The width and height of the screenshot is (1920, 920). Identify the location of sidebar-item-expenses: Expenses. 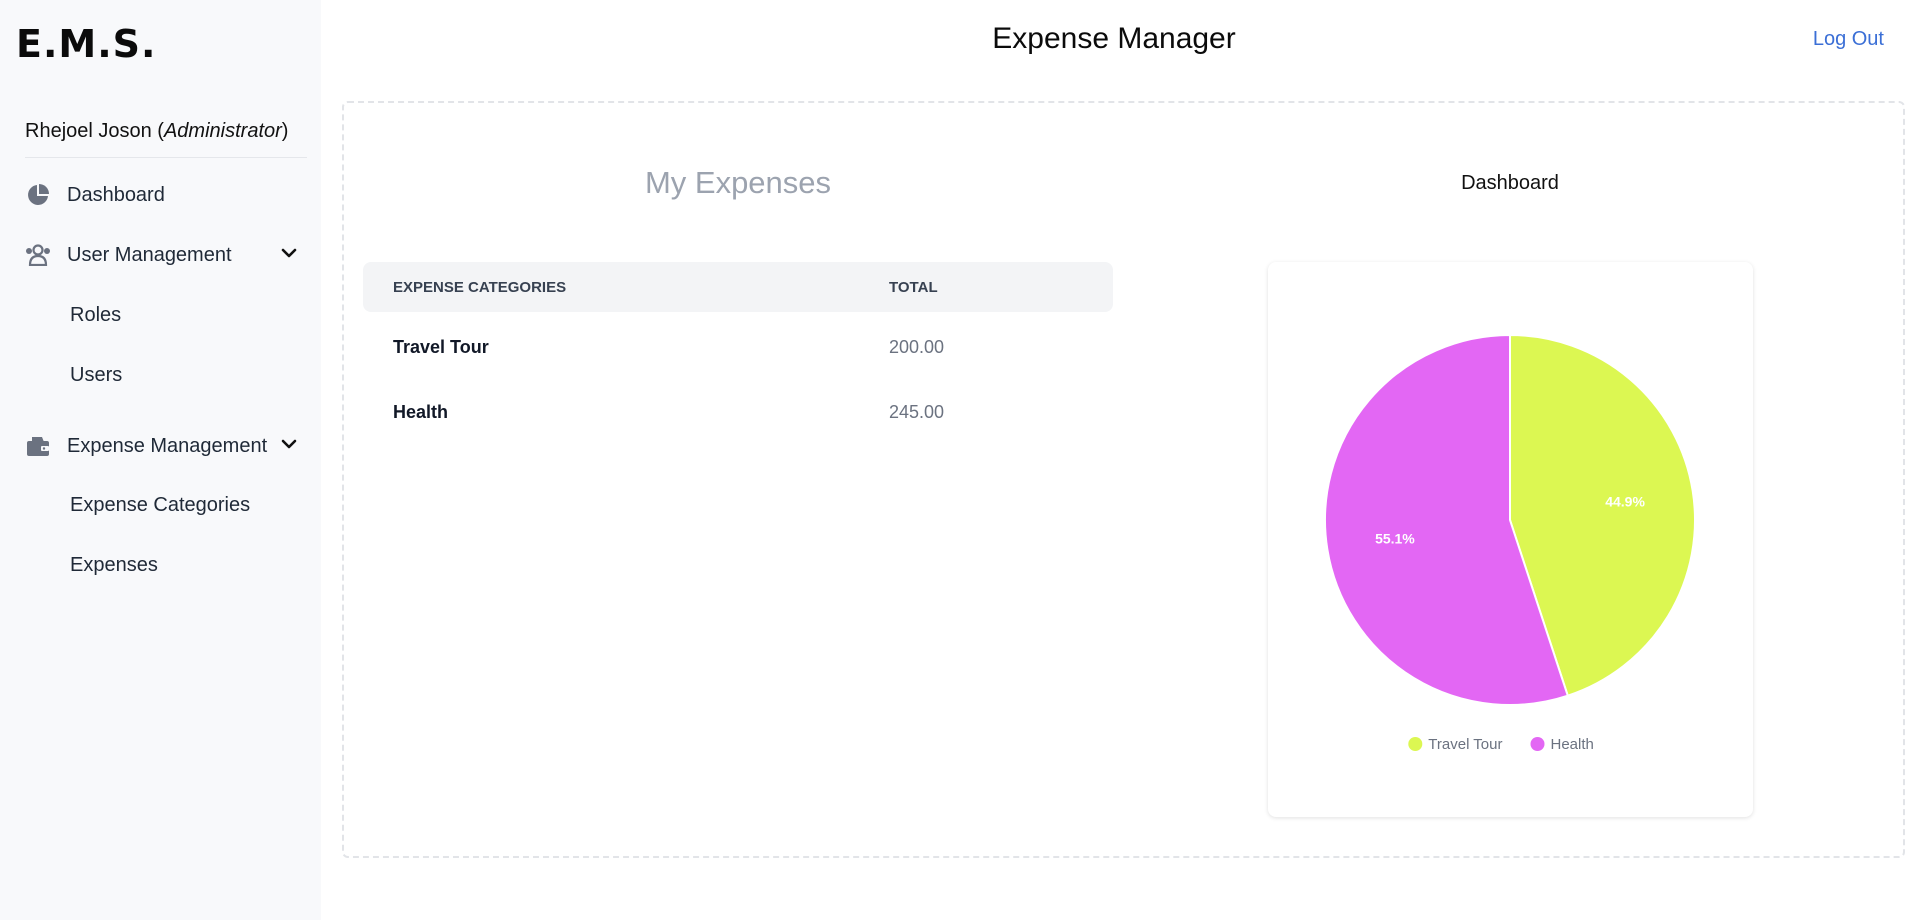
(114, 565).